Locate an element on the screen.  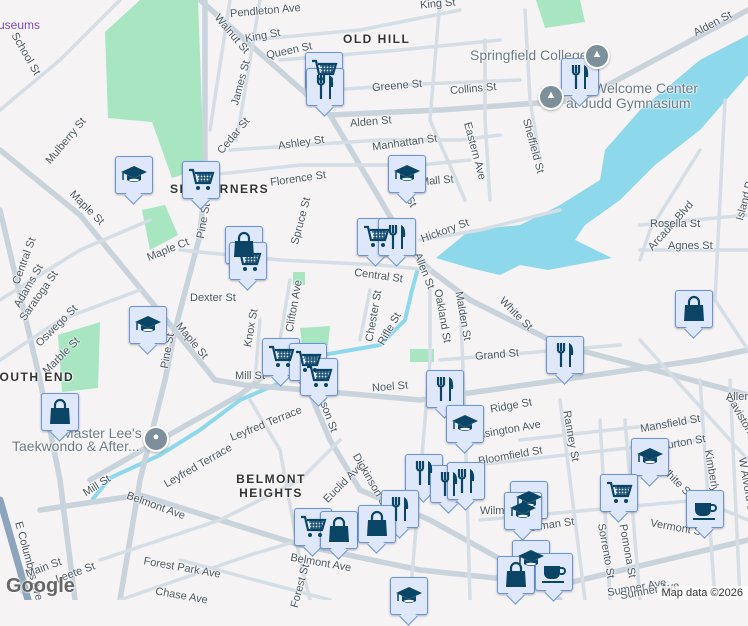
master-lees-pin: ● is located at coordinates (156, 439).